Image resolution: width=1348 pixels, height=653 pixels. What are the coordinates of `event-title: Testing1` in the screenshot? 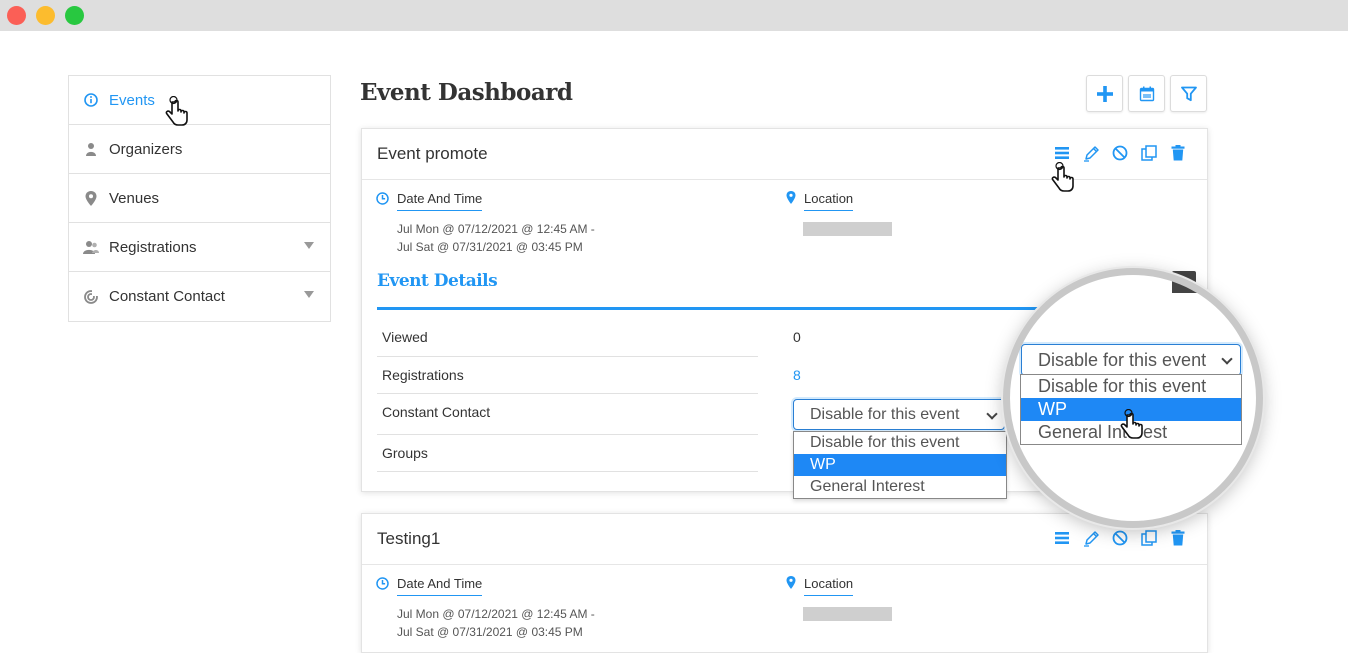 It's located at (408, 539).